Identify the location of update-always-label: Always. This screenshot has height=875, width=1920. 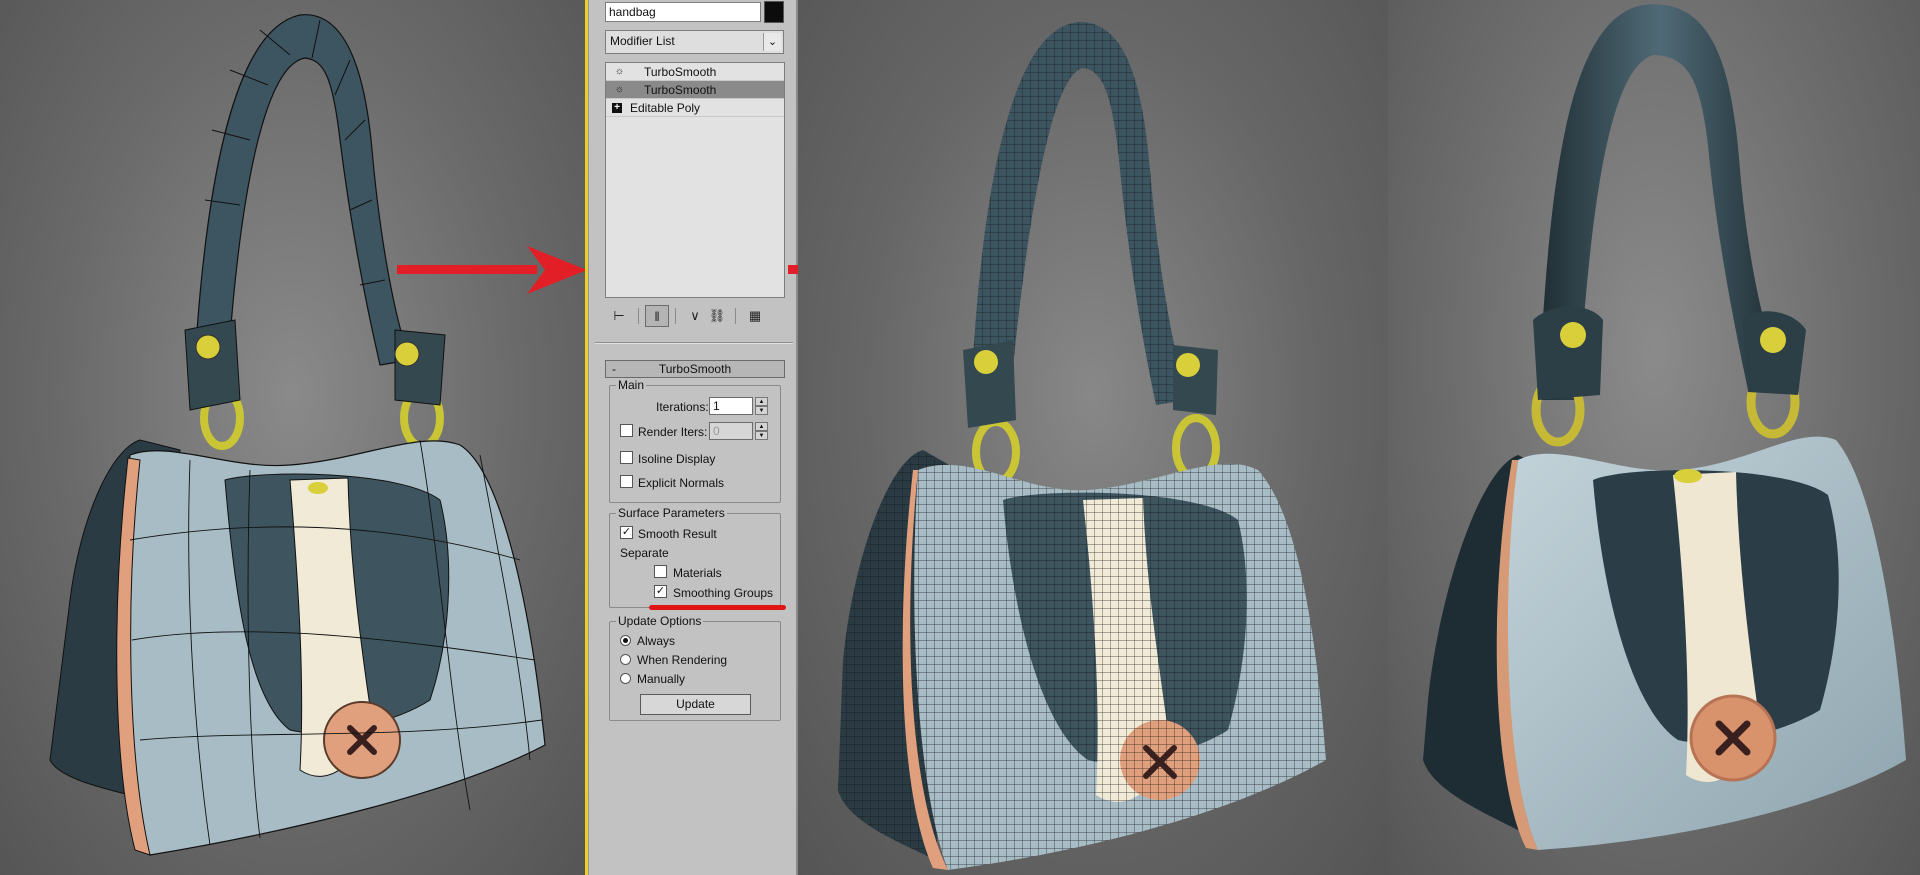
(656, 641).